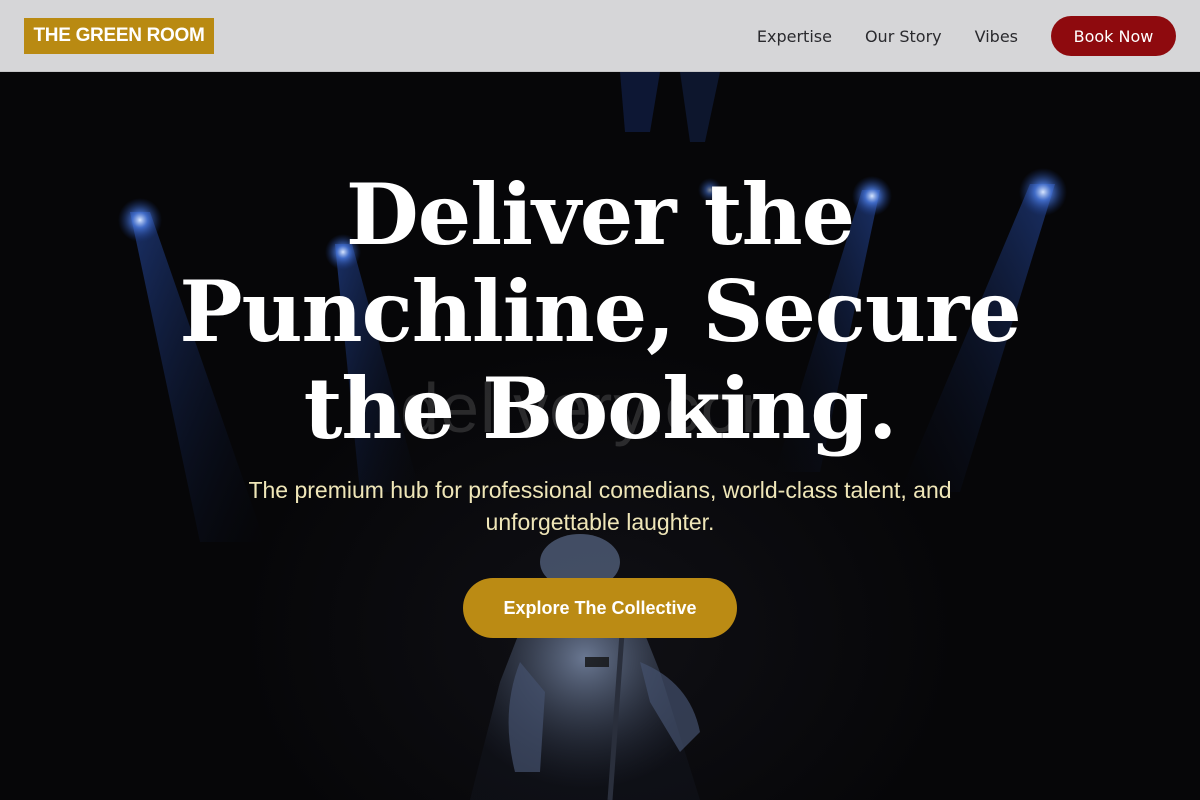  Describe the element at coordinates (119, 36) in the screenshot. I see `logo: THE GREEN ROOM` at that location.